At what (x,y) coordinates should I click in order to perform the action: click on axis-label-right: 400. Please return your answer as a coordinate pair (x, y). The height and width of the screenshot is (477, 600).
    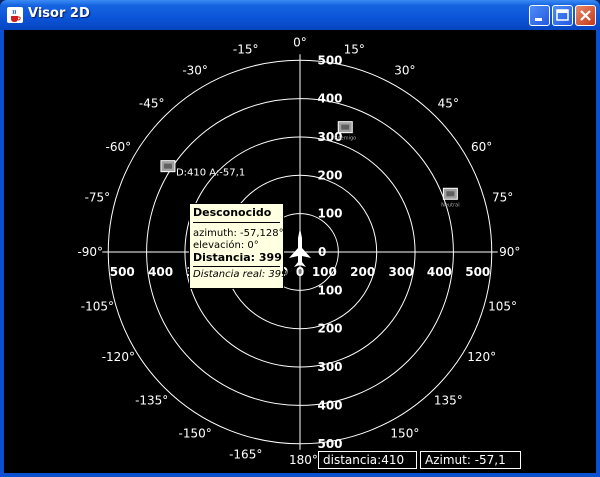
    Looking at the image, I should click on (439, 272).